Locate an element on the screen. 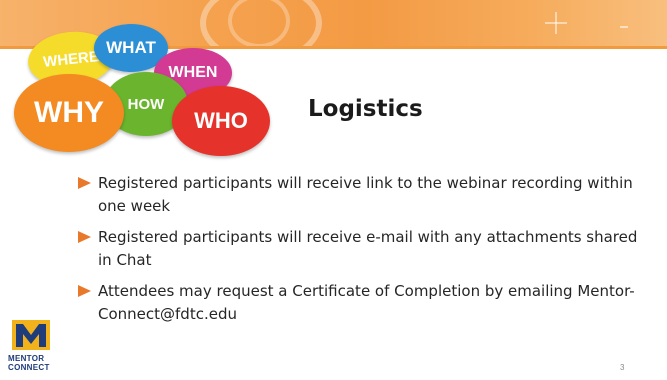 Image resolution: width=667 pixels, height=380 pixels. question-bubbles-graphic: WHERE WHAT WHEN HOW WHY WHO is located at coordinates (142, 88).